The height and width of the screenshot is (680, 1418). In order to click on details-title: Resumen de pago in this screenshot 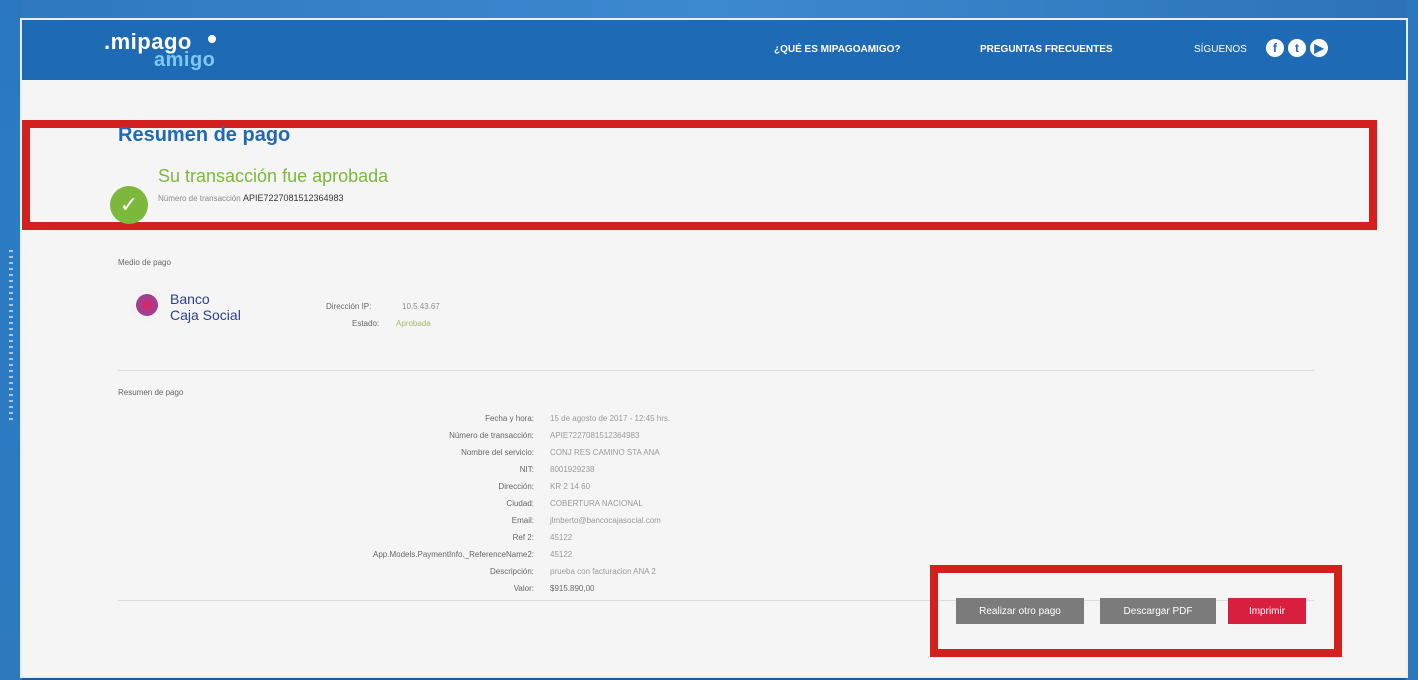, I will do `click(151, 392)`.